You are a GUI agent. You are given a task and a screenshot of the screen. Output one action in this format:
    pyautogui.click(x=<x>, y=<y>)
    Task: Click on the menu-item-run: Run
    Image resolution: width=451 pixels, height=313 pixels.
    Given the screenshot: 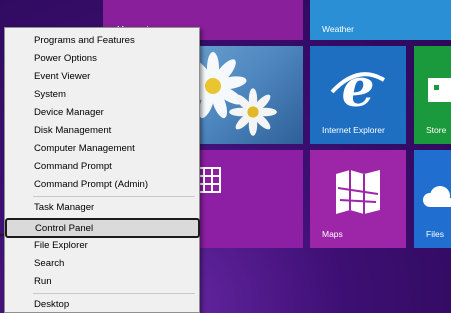 What is the action you would take?
    pyautogui.click(x=102, y=282)
    